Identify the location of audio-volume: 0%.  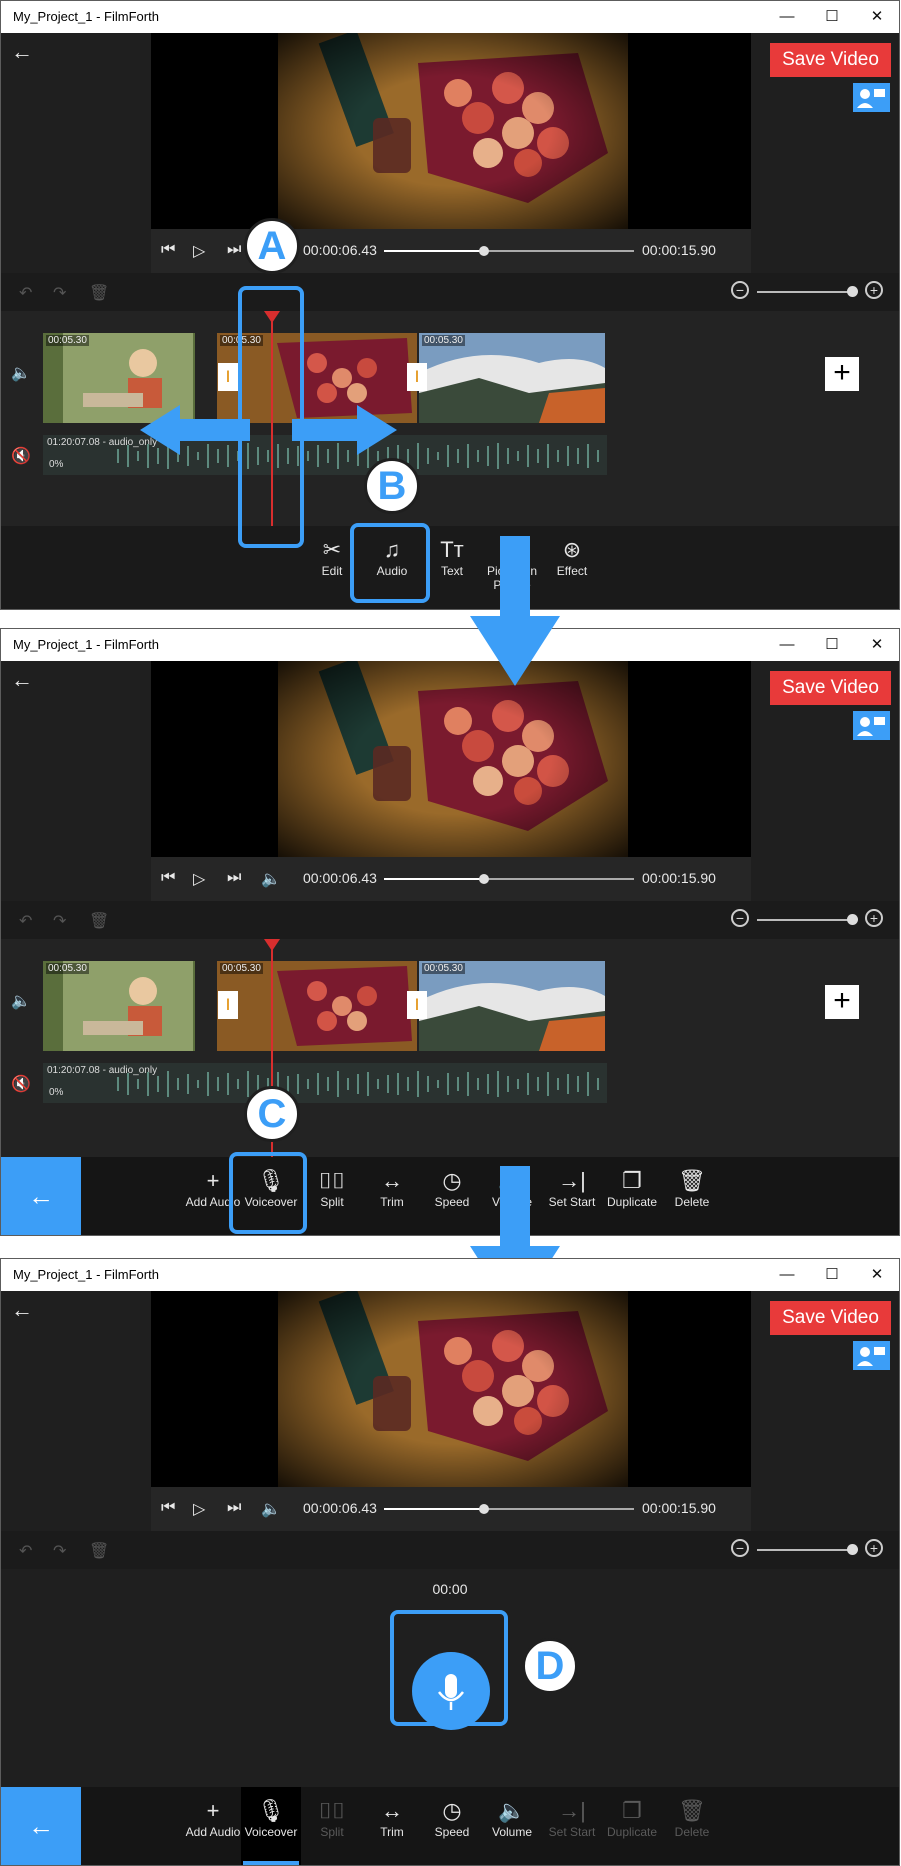
(56, 464).